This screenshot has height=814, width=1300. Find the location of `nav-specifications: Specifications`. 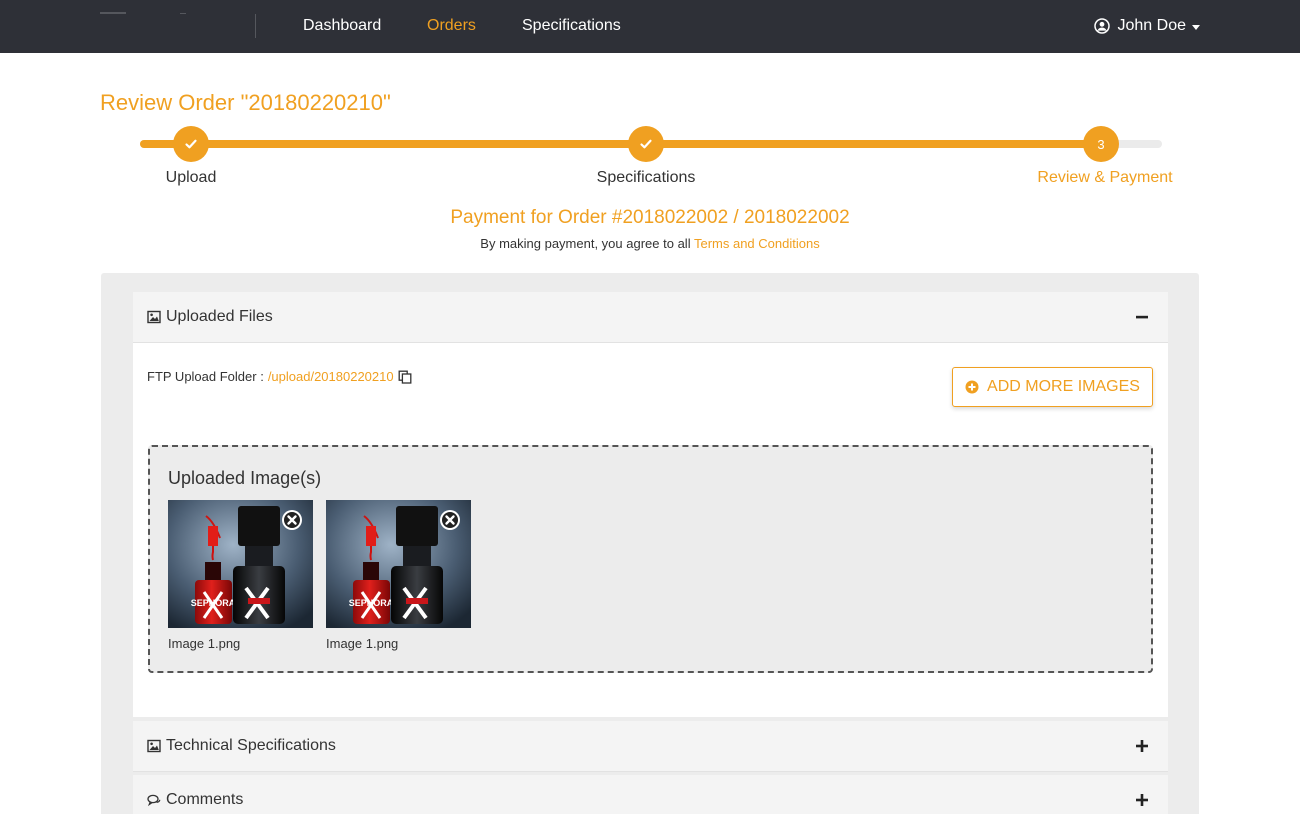

nav-specifications: Specifications is located at coordinates (571, 26).